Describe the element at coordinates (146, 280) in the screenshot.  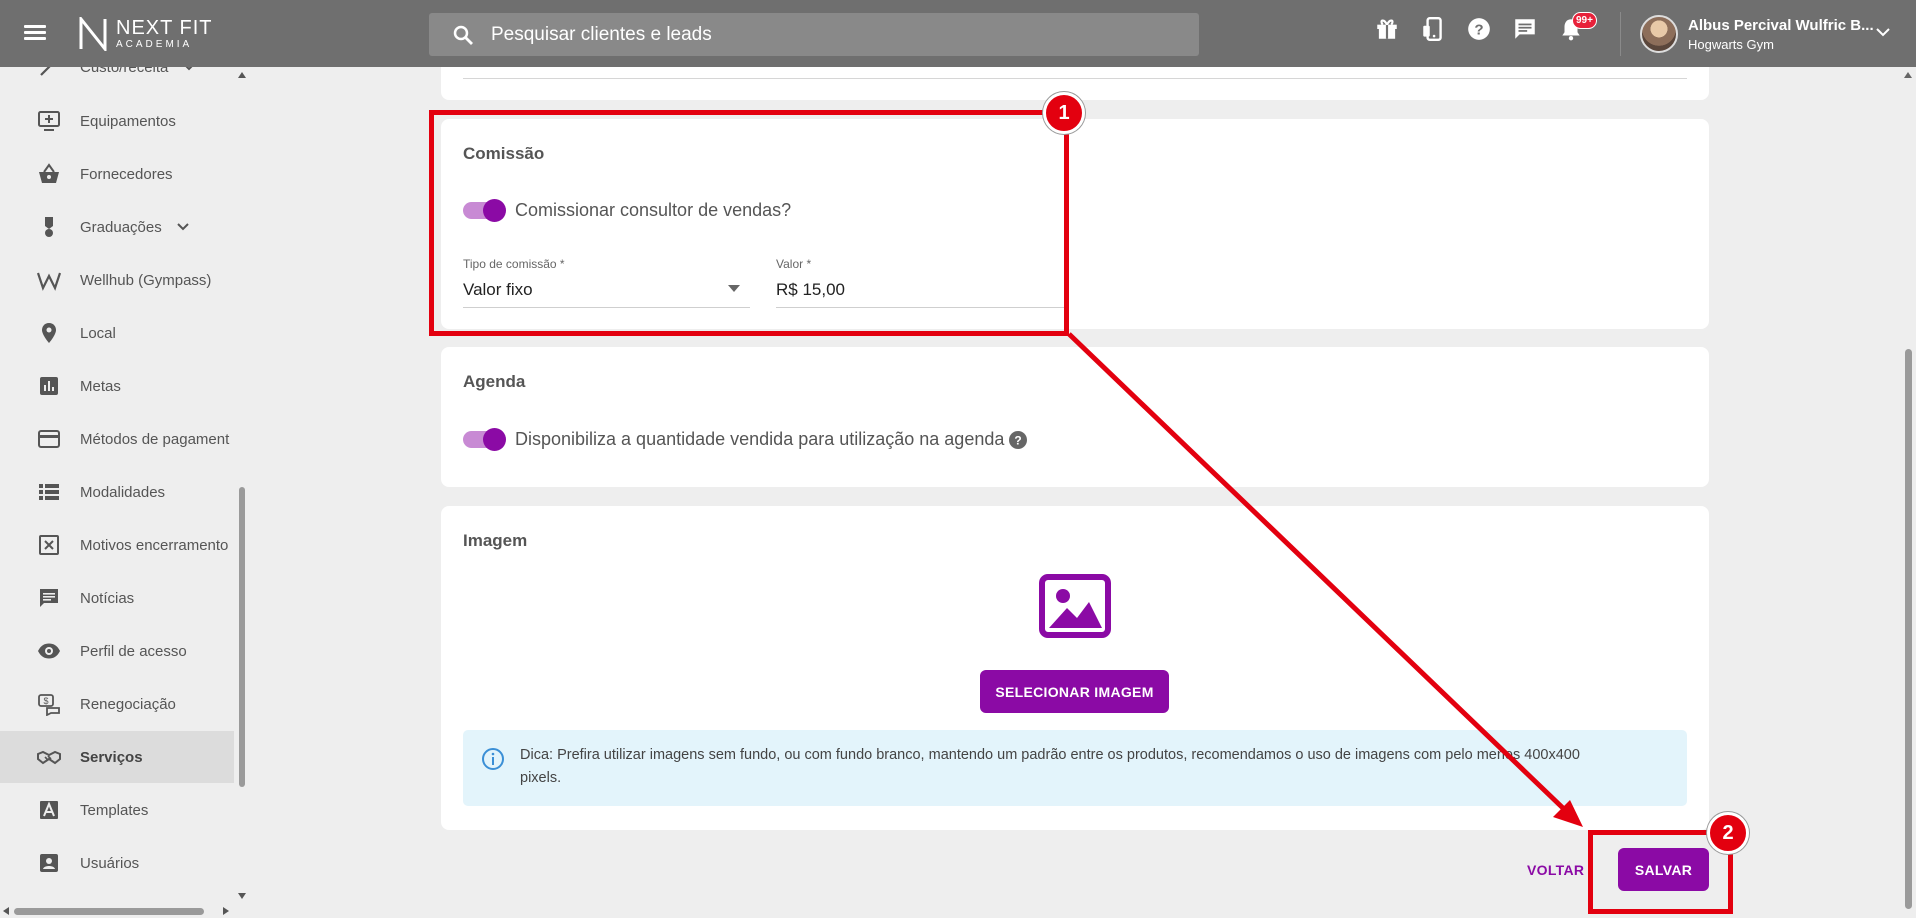
I see `sidebar-item-label: Wellhub (Gympass)` at that location.